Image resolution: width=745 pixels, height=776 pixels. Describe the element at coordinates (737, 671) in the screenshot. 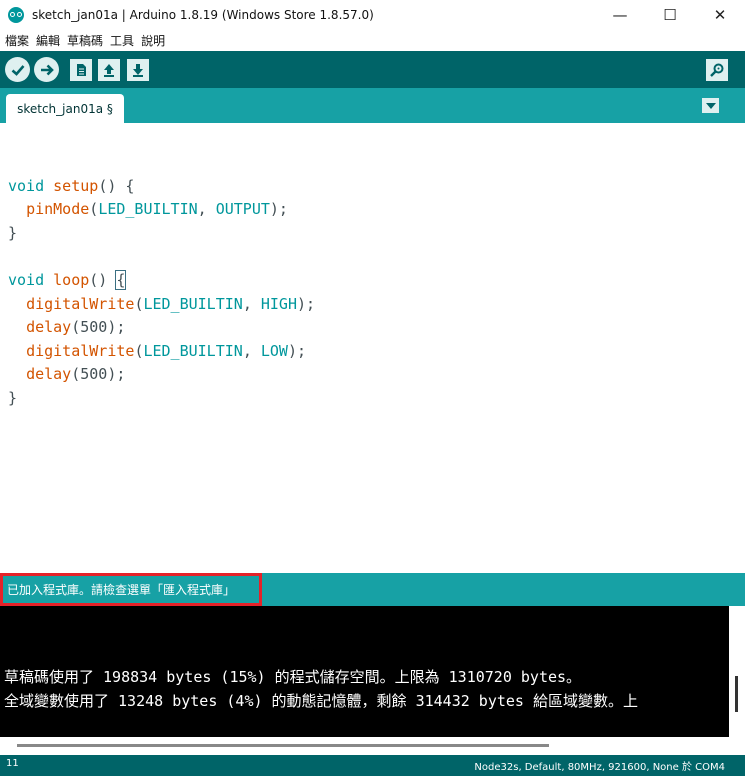

I see `console-vertical-scrollbar` at that location.